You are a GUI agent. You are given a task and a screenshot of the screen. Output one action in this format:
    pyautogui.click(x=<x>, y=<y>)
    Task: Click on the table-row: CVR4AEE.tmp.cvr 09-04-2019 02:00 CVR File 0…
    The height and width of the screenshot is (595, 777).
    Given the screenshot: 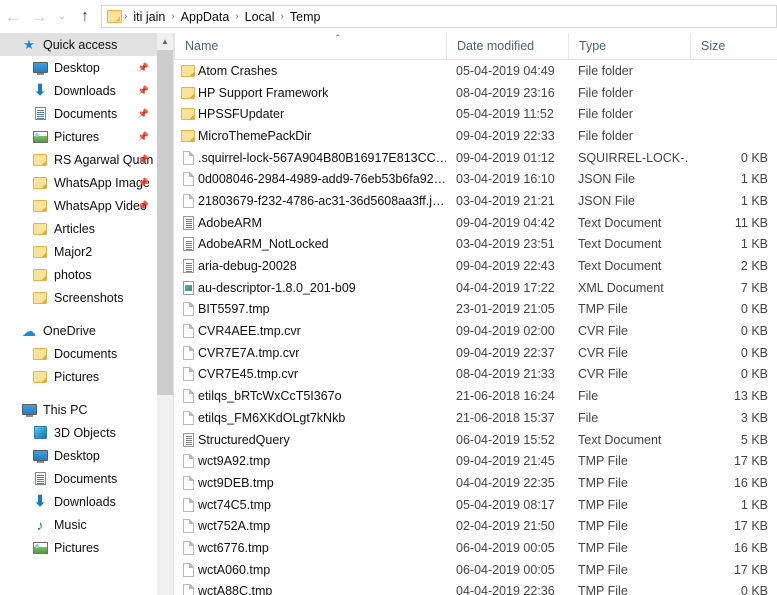 What is the action you would take?
    pyautogui.click(x=475, y=331)
    